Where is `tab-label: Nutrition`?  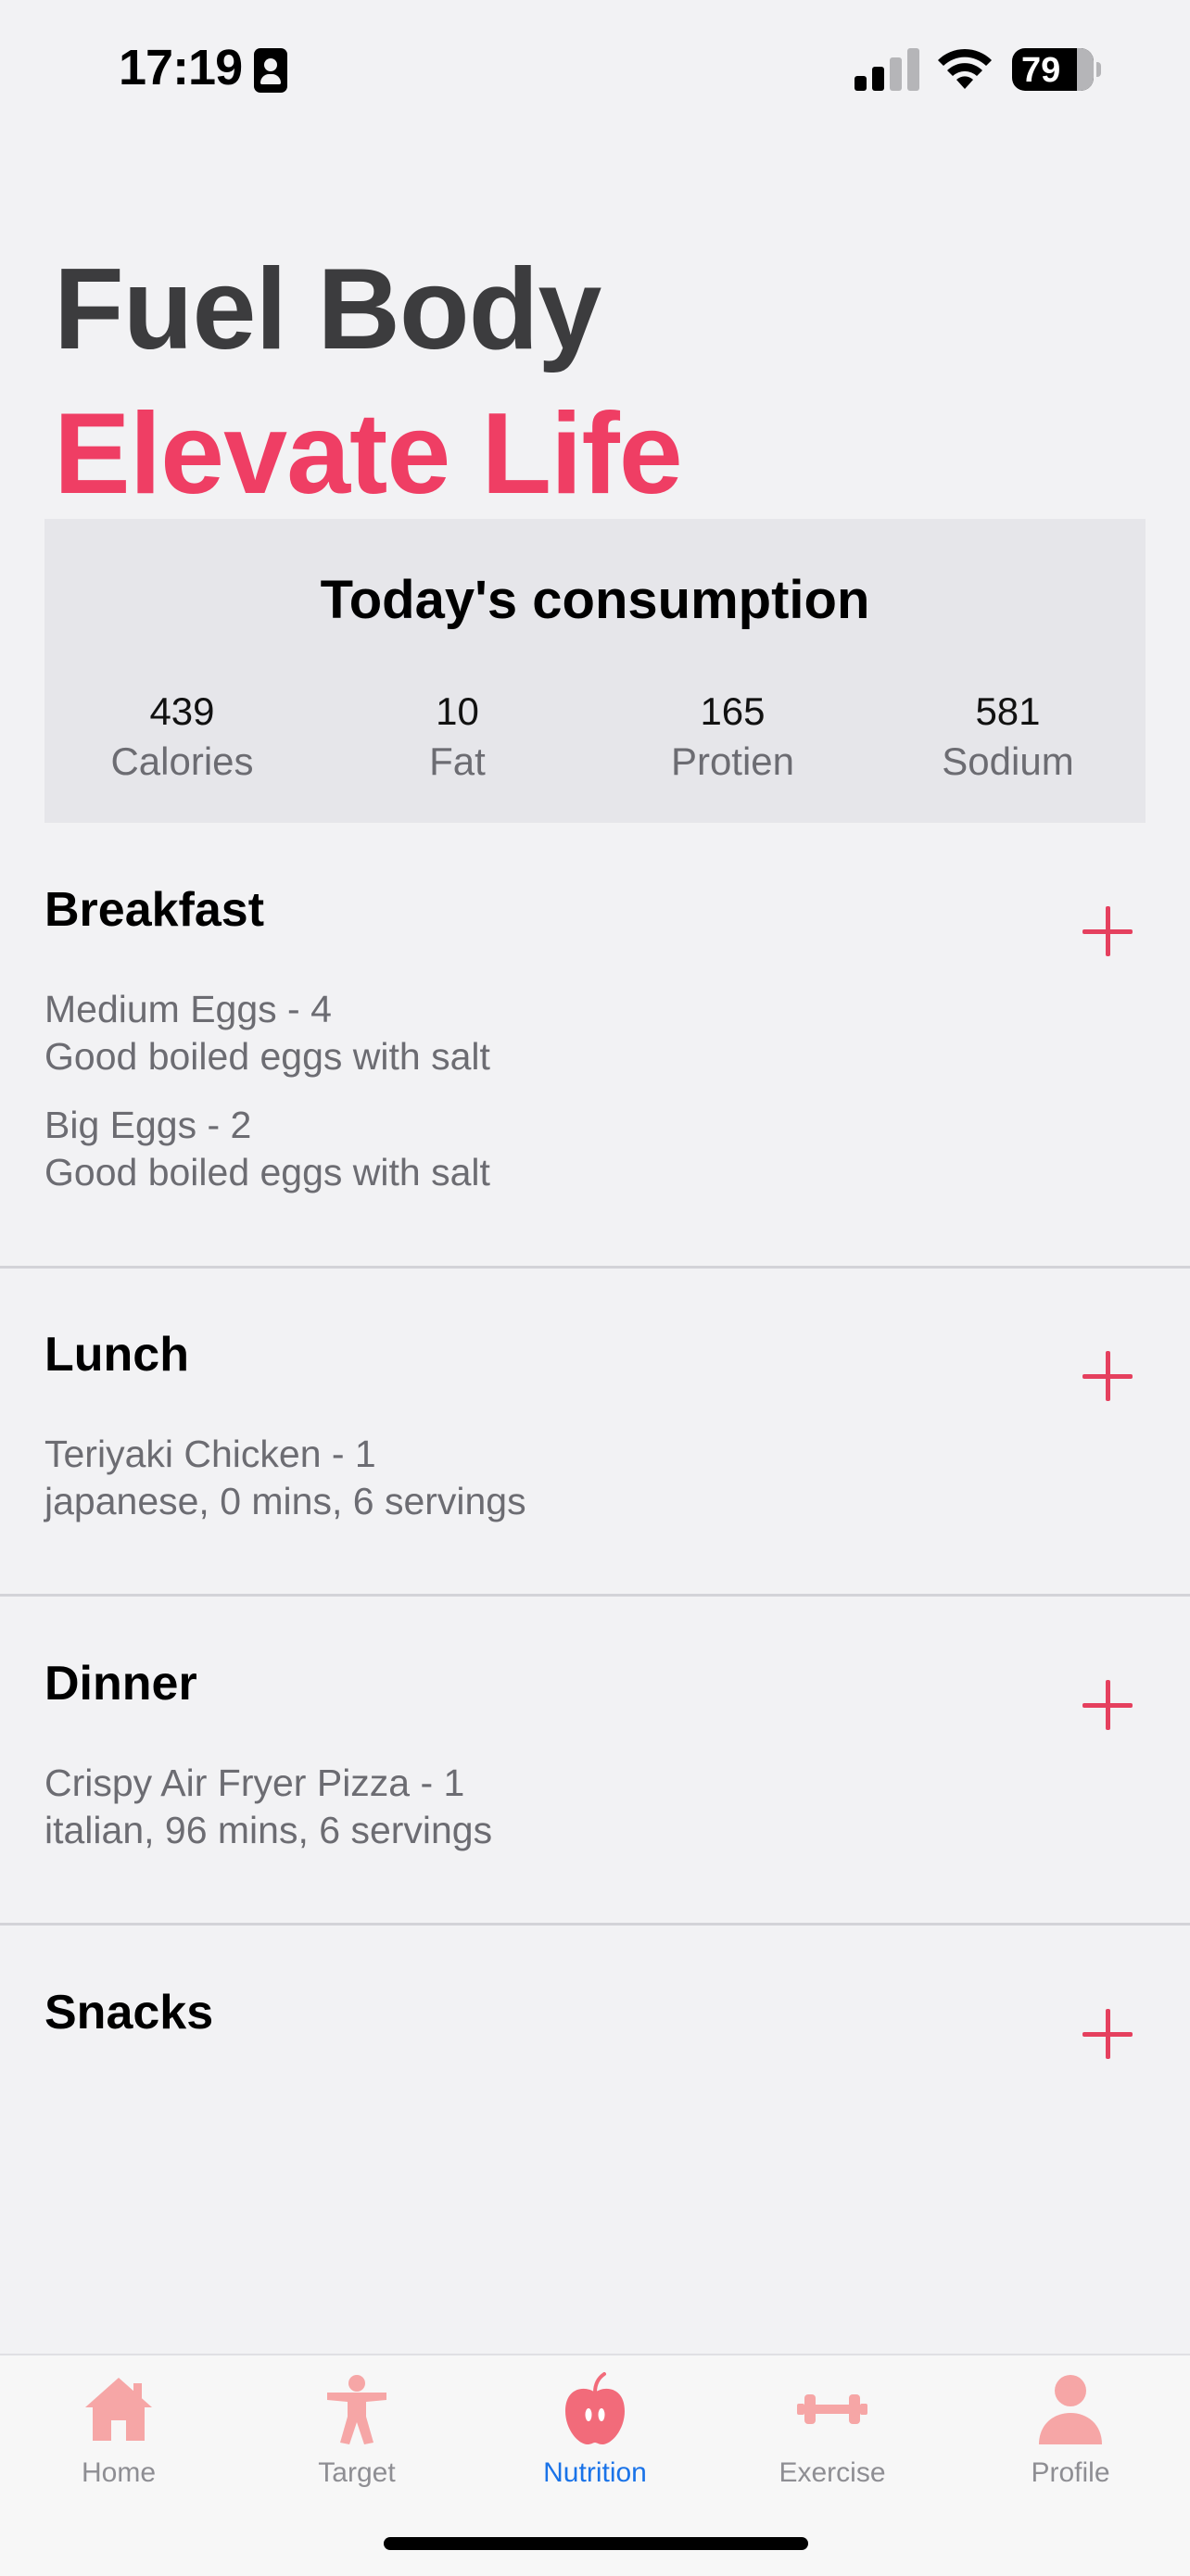
tab-label: Nutrition is located at coordinates (595, 2472).